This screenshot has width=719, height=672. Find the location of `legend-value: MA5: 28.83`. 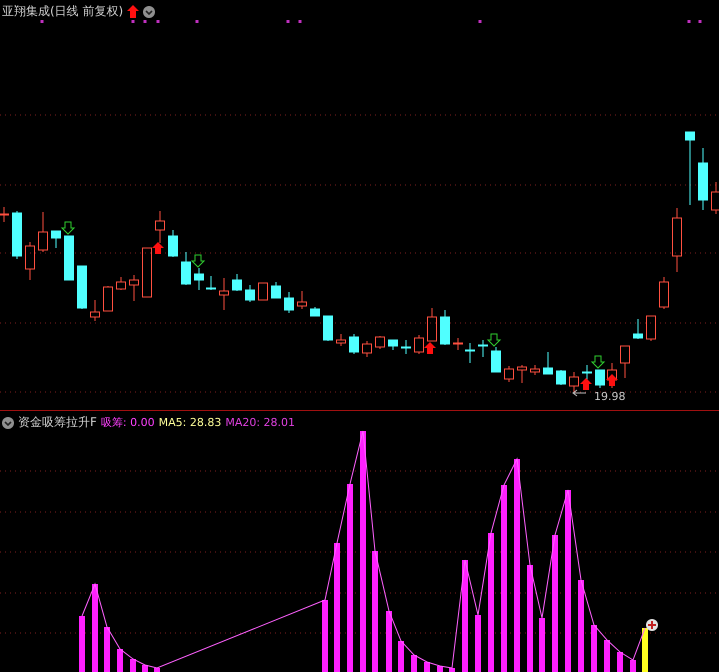

legend-value: MA5: 28.83 is located at coordinates (190, 422).